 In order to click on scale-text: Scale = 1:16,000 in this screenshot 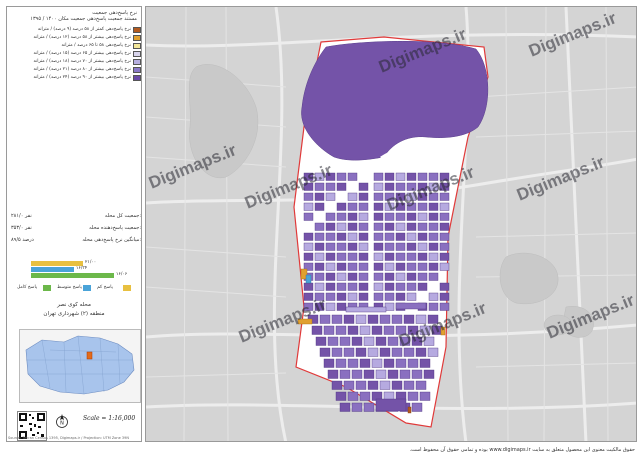, I will do `click(109, 418)`.